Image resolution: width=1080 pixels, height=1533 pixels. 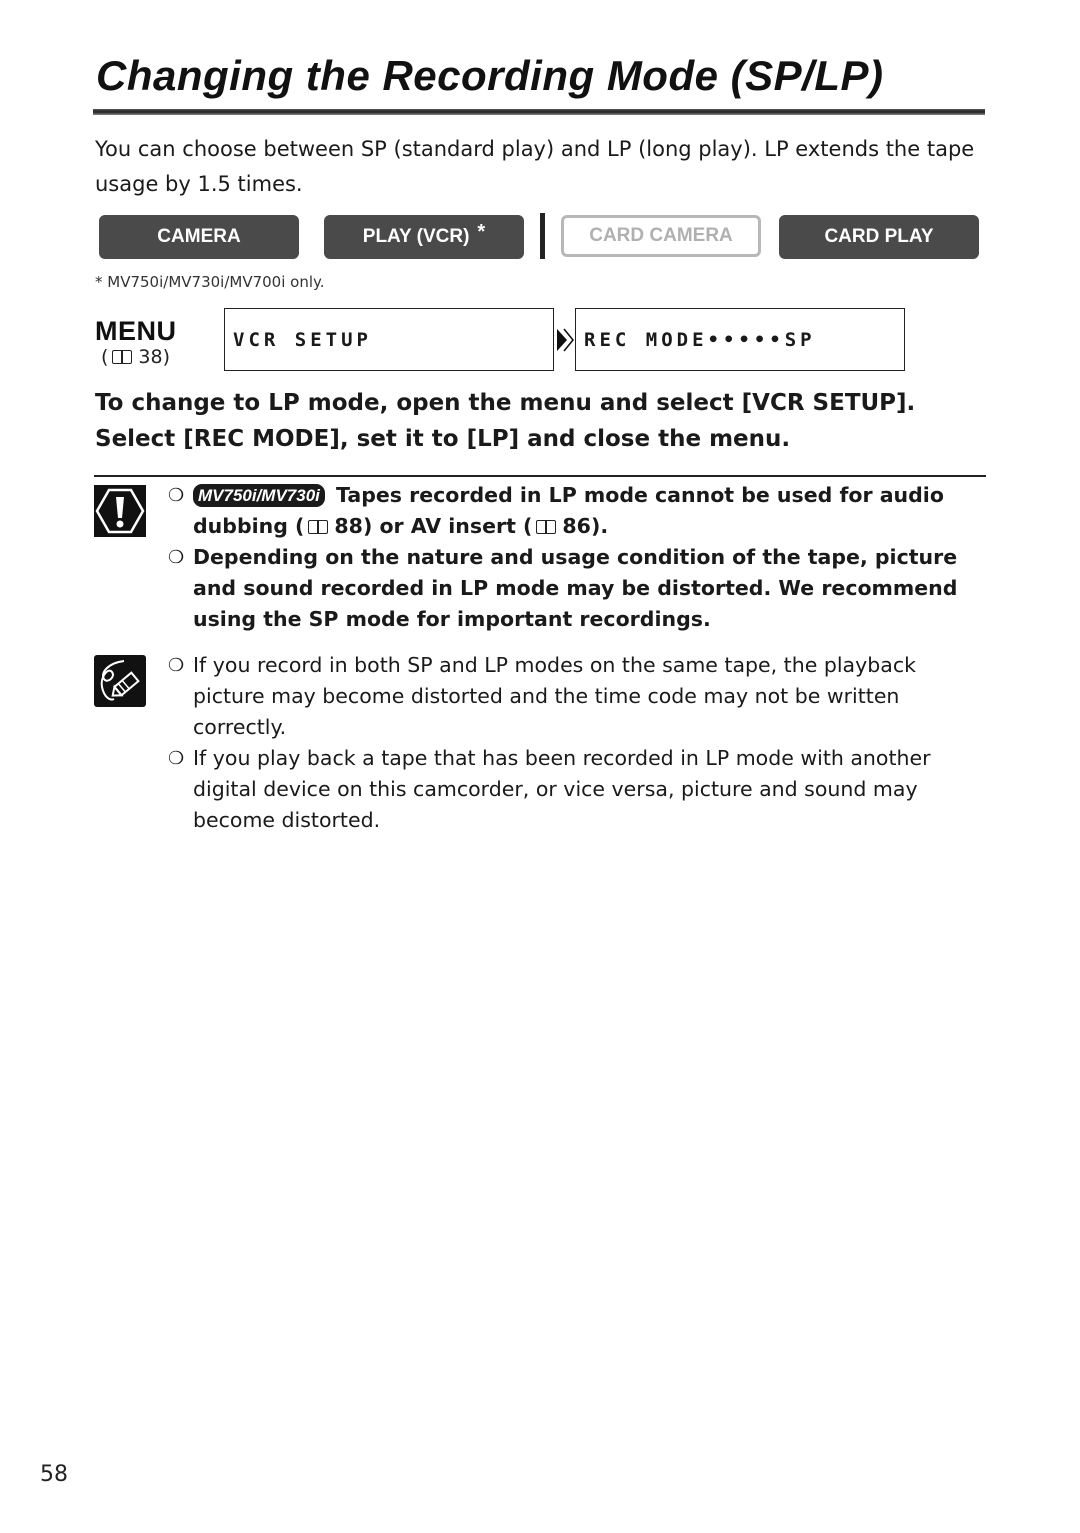 What do you see at coordinates (136, 331) in the screenshot?
I see `menu-label: MENU` at bounding box center [136, 331].